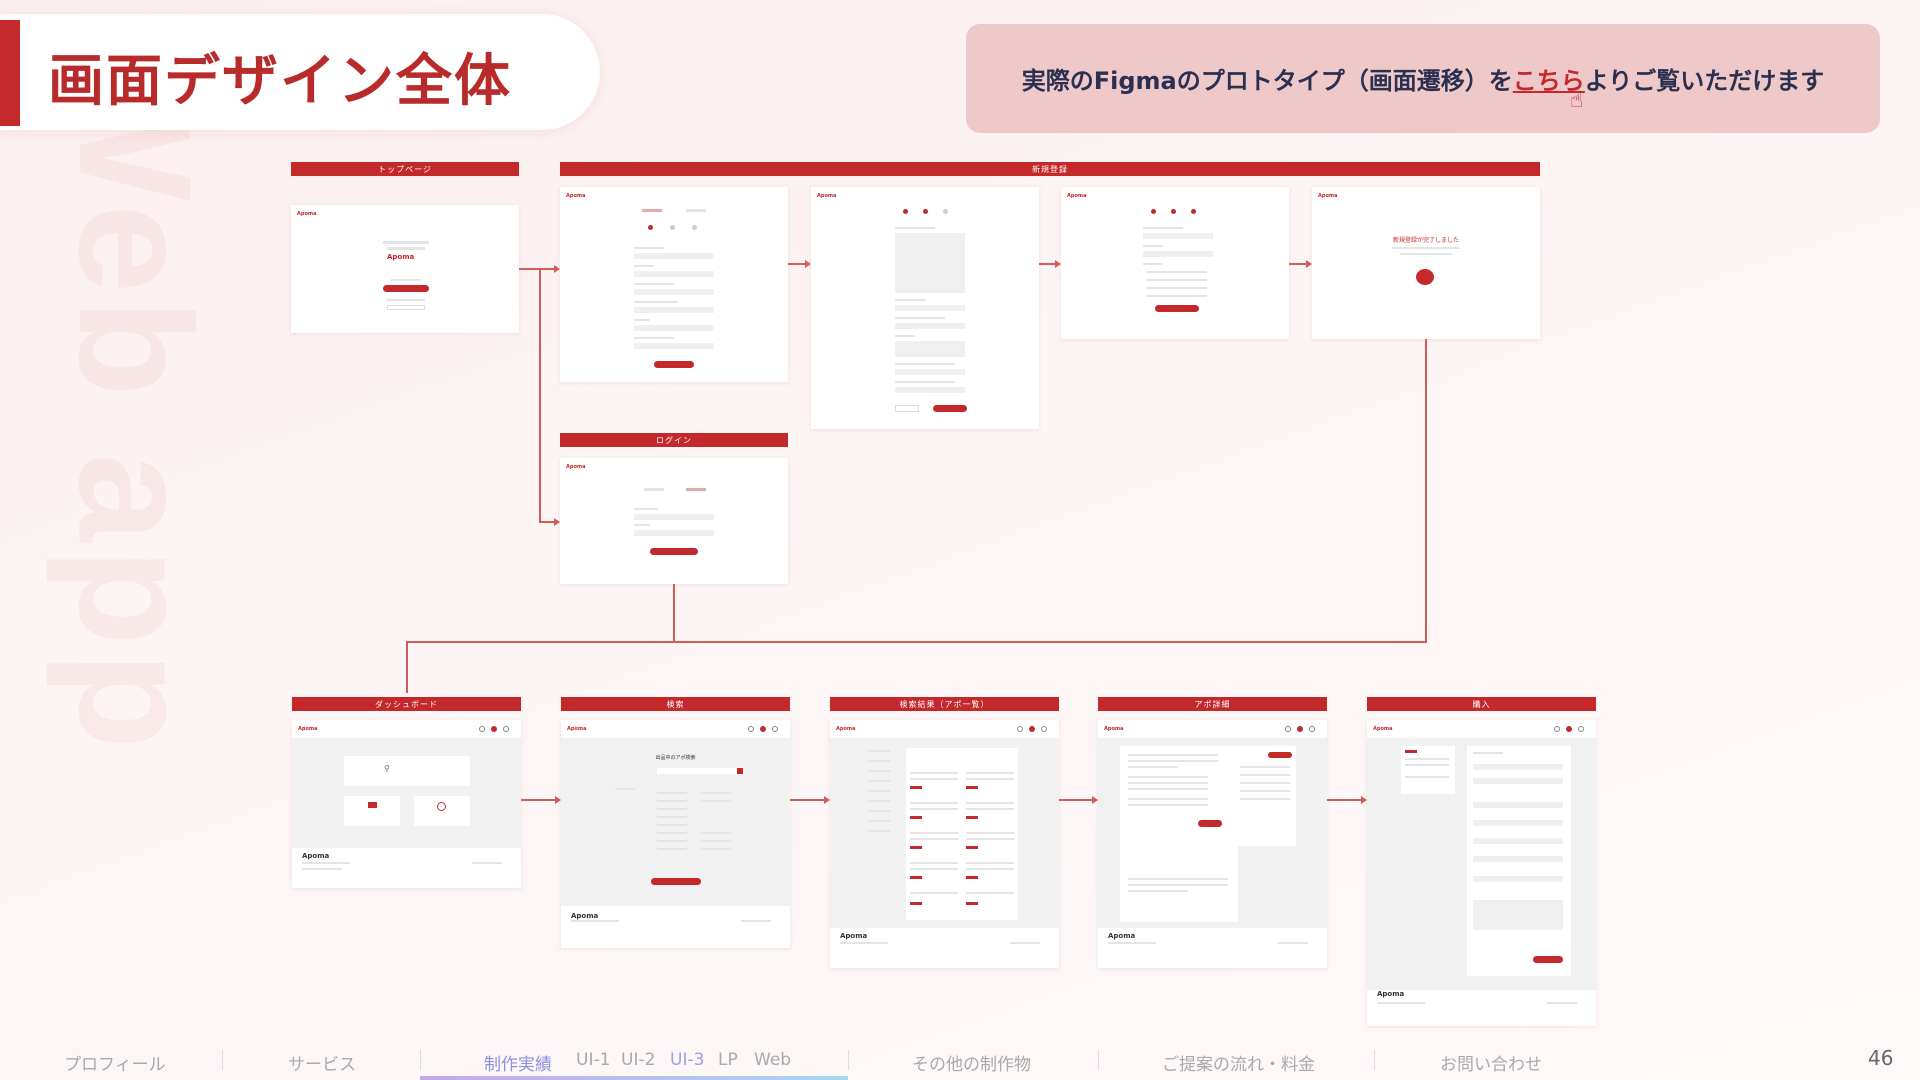 This screenshot has width=1920, height=1080. Describe the element at coordinates (406, 704) in the screenshot. I see `section-header-dashboard: ダッシュボード` at that location.